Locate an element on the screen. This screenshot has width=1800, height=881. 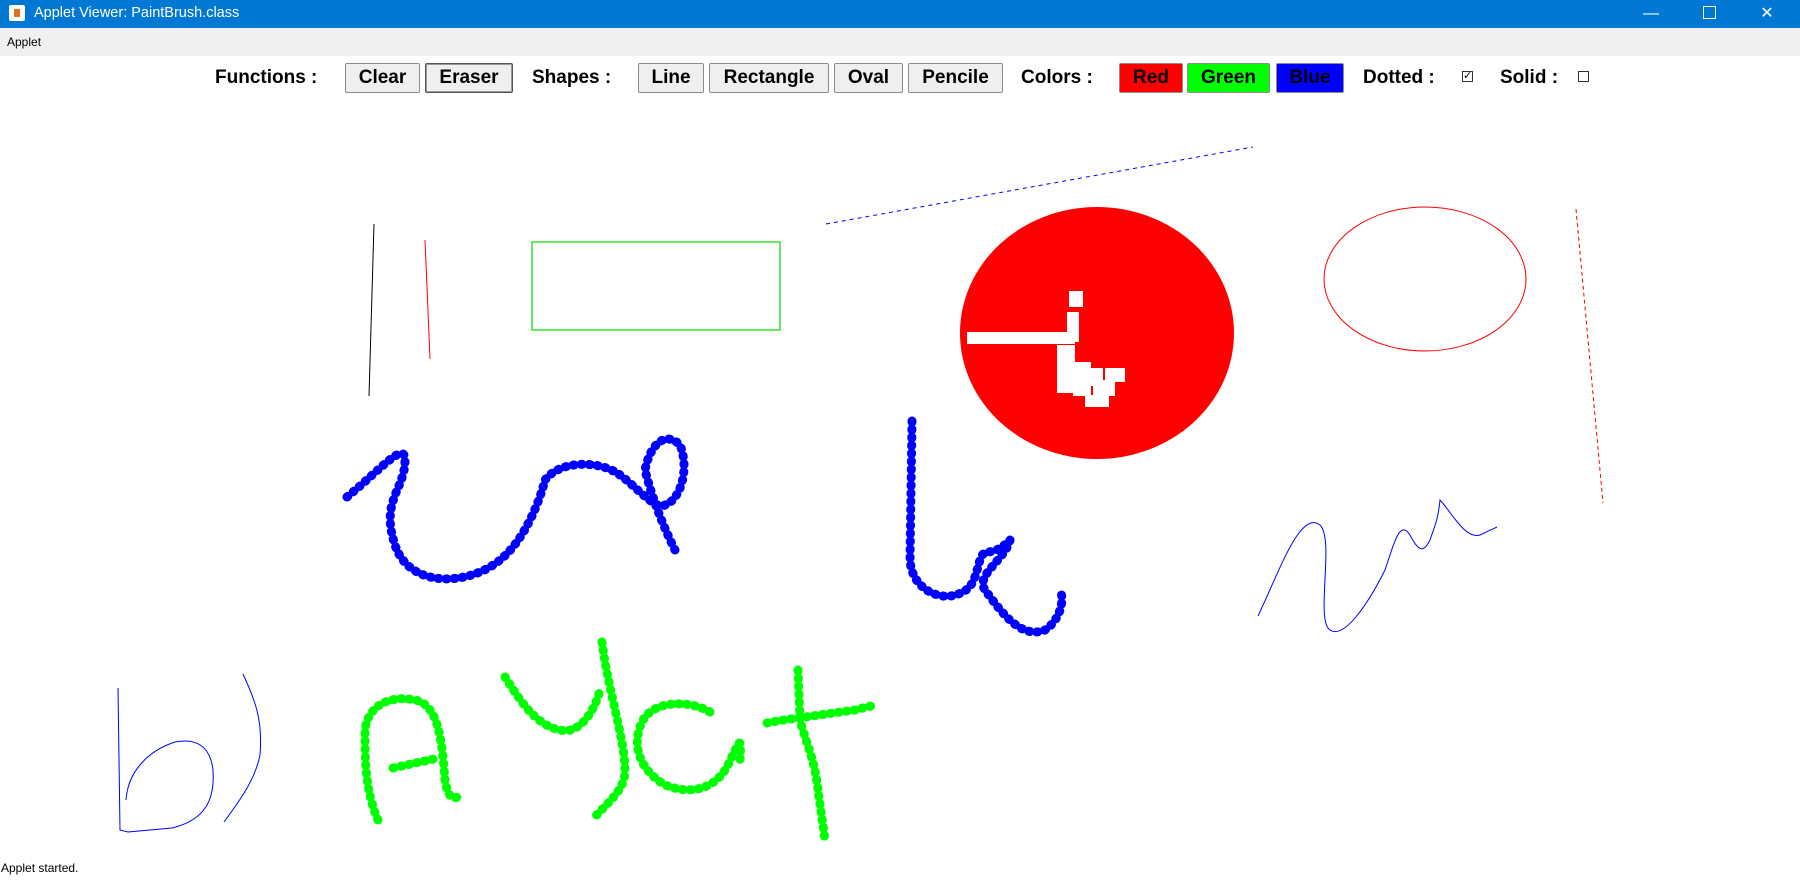
window-title: Applet Viewer: PaintBrush.class is located at coordinates (137, 13).